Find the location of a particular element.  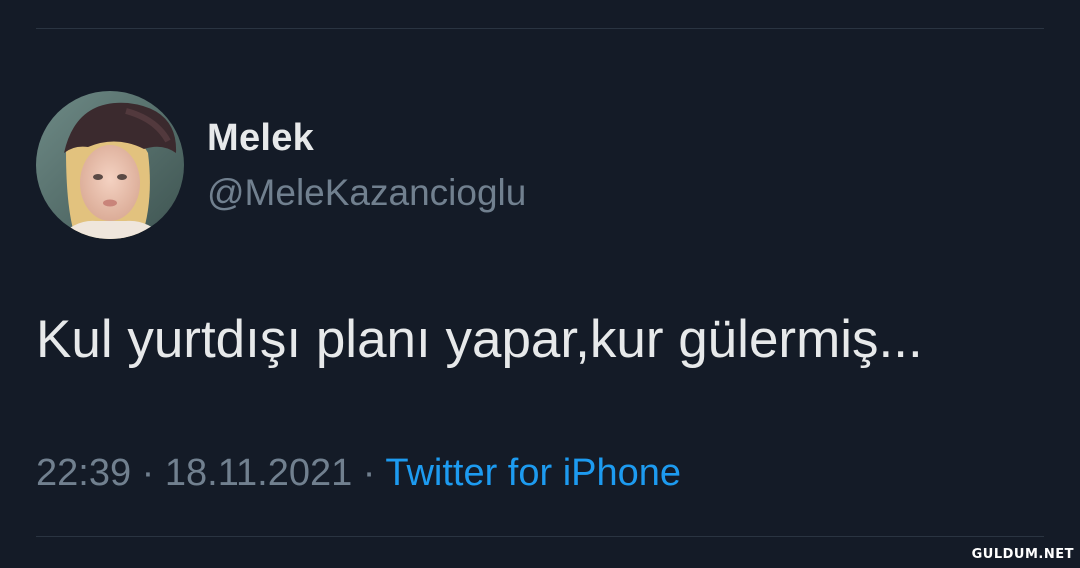

profile-photo-icon is located at coordinates (110, 165).